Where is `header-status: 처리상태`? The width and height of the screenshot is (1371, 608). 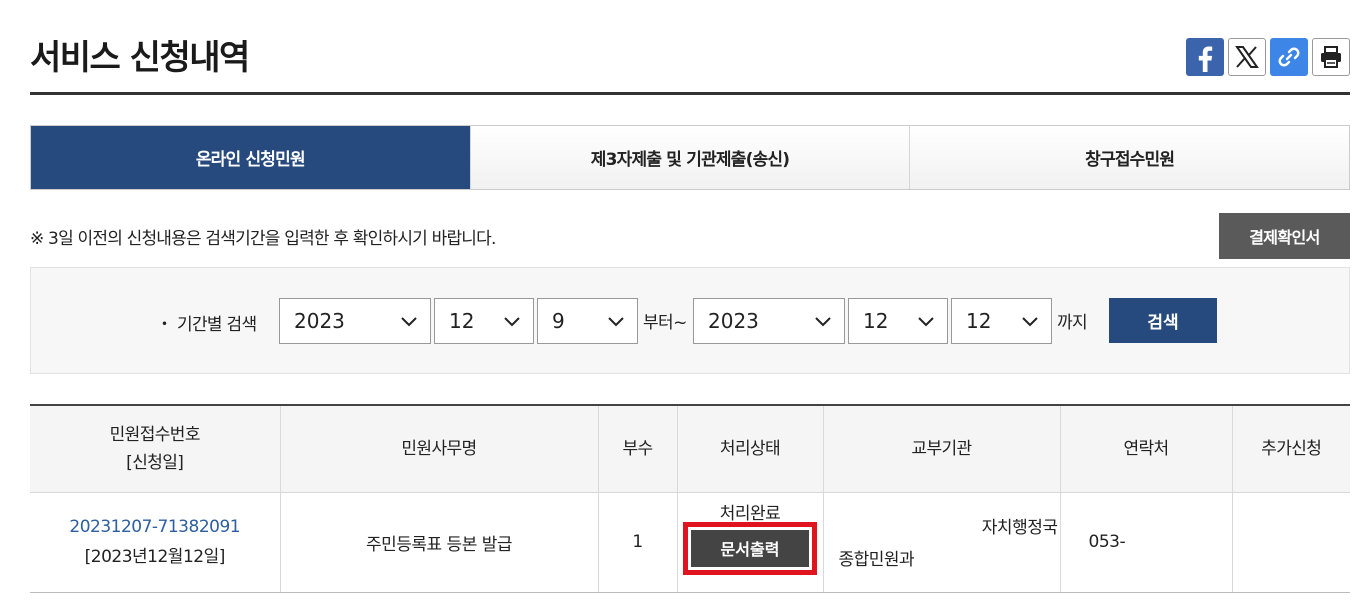 header-status: 처리상태 is located at coordinates (749, 448).